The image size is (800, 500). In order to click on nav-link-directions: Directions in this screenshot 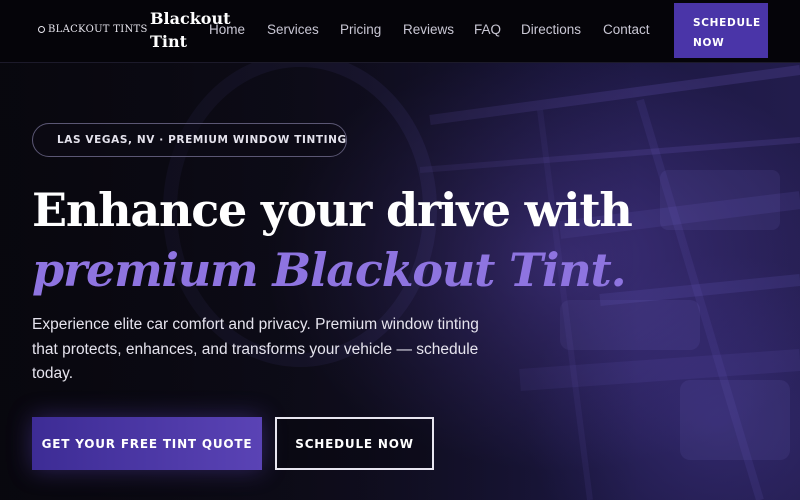, I will do `click(551, 29)`.